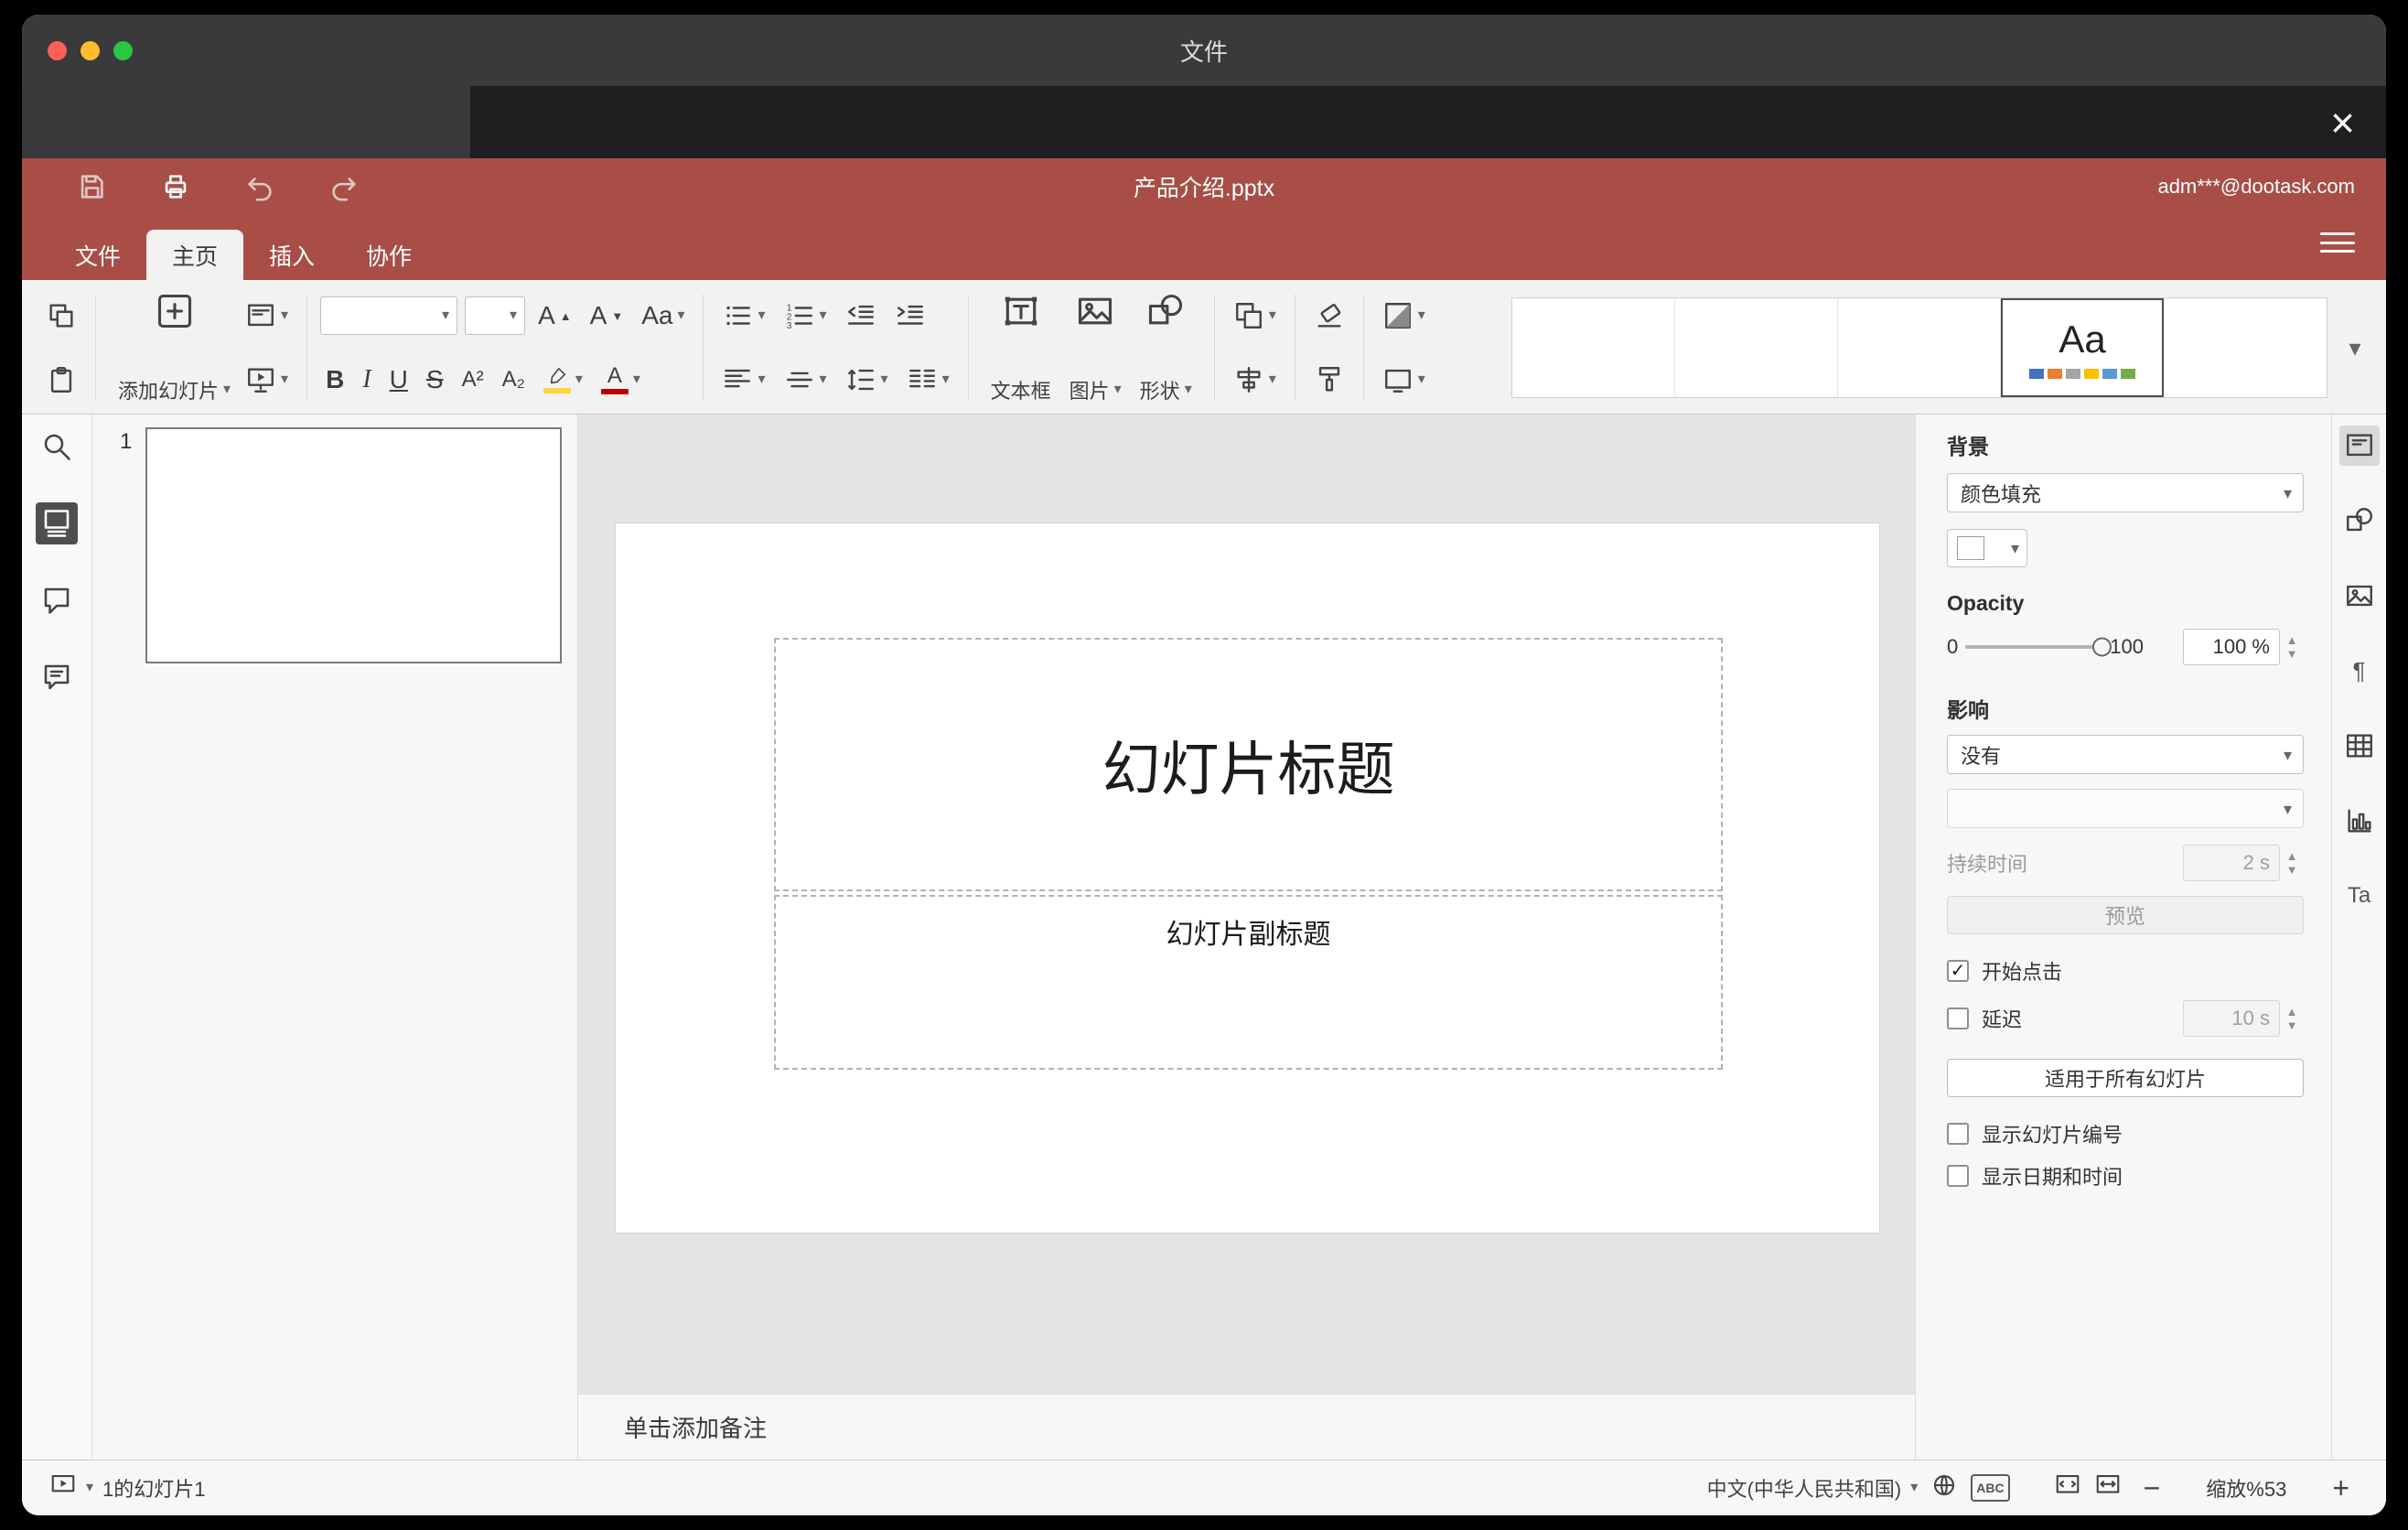 The image size is (2408, 1530). What do you see at coordinates (2359, 671) in the screenshot?
I see `paragraph-settings-icon: ¶` at bounding box center [2359, 671].